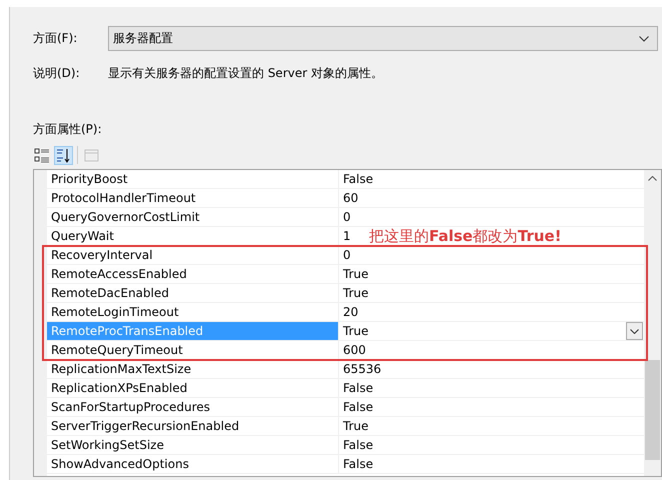 Image resolution: width=662 pixels, height=480 pixels. What do you see at coordinates (193, 407) in the screenshot?
I see `property-name: ScanForStartupProcedures` at bounding box center [193, 407].